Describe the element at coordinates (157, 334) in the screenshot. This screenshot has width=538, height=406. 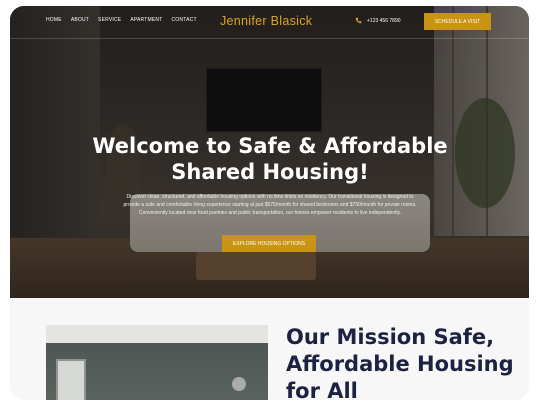
I see `mission-image-ceiling` at that location.